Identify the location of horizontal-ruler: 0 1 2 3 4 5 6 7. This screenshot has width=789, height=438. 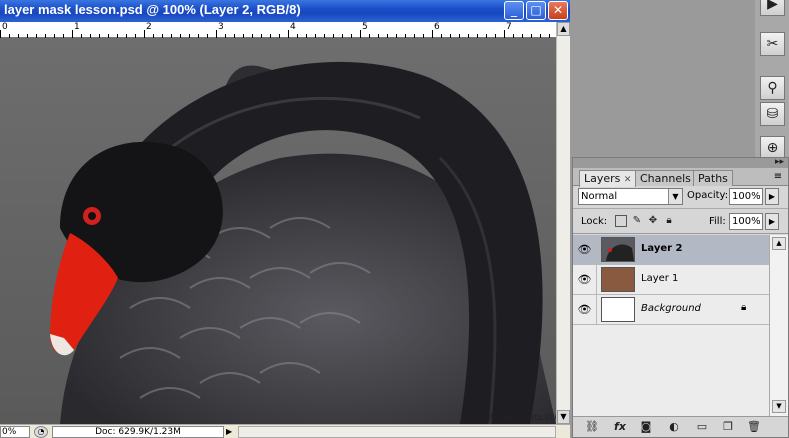
(278, 30).